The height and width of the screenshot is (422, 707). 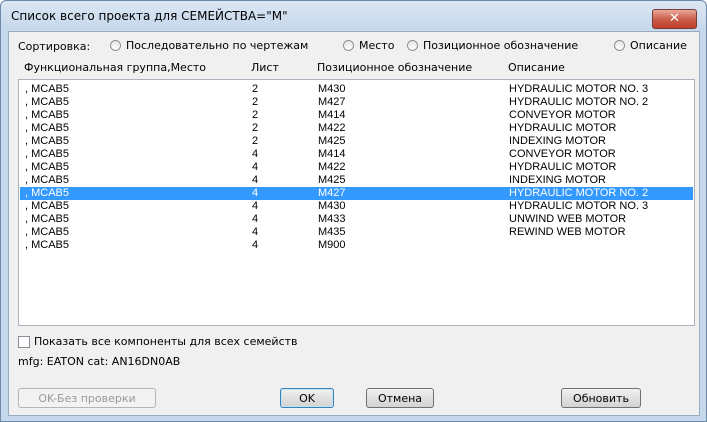 What do you see at coordinates (265, 67) in the screenshot?
I see `column-header-sheet: Лист` at bounding box center [265, 67].